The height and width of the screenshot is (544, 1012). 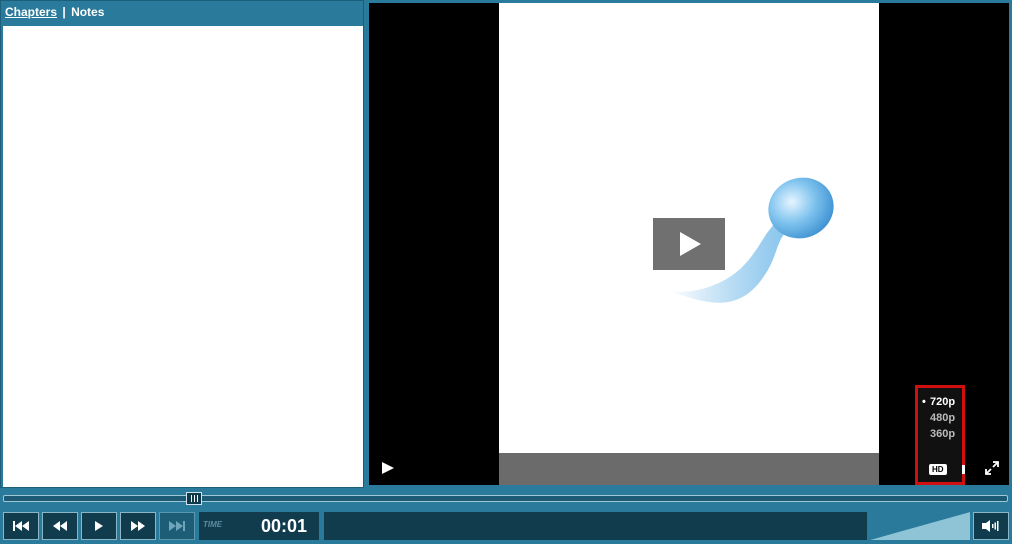 What do you see at coordinates (963, 469) in the screenshot?
I see `volume-mini-icon` at bounding box center [963, 469].